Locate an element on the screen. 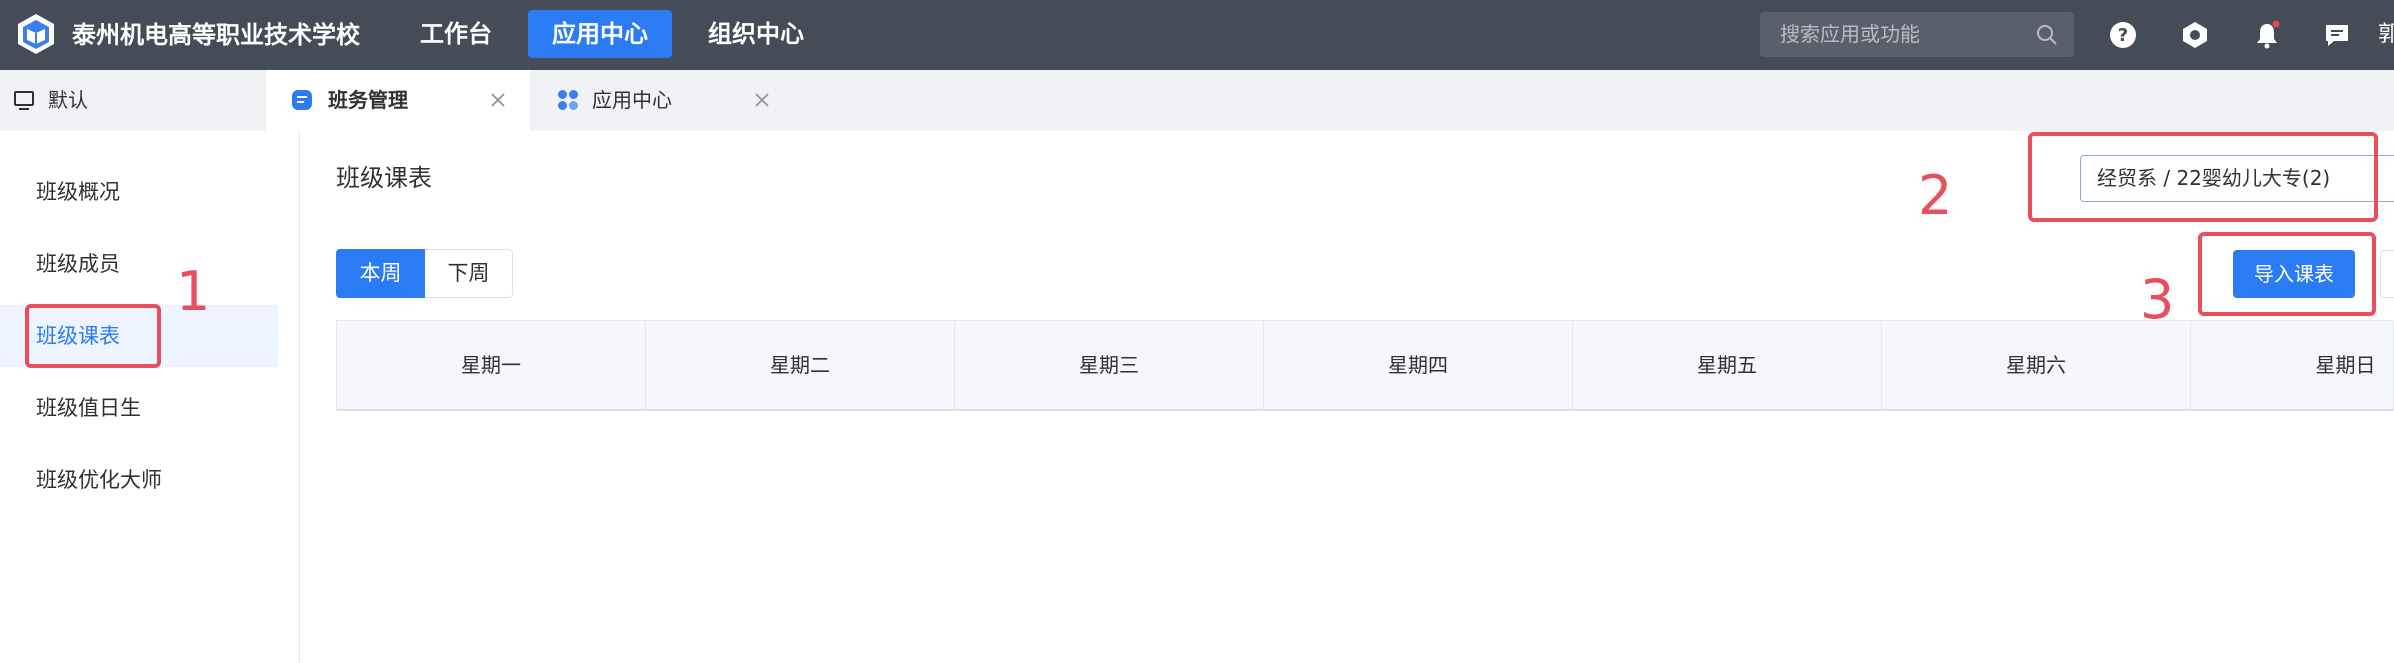 The image size is (2394, 663). user-name: 郭 is located at coordinates (2386, 35).